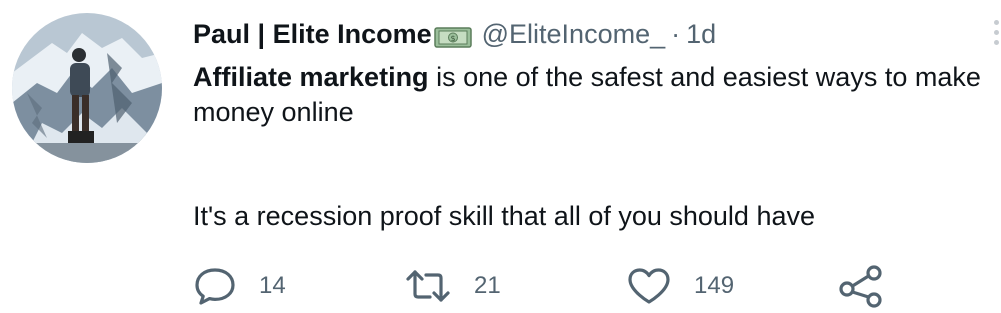 This screenshot has height=313, width=1001. I want to click on avatar-photo, so click(87, 88).